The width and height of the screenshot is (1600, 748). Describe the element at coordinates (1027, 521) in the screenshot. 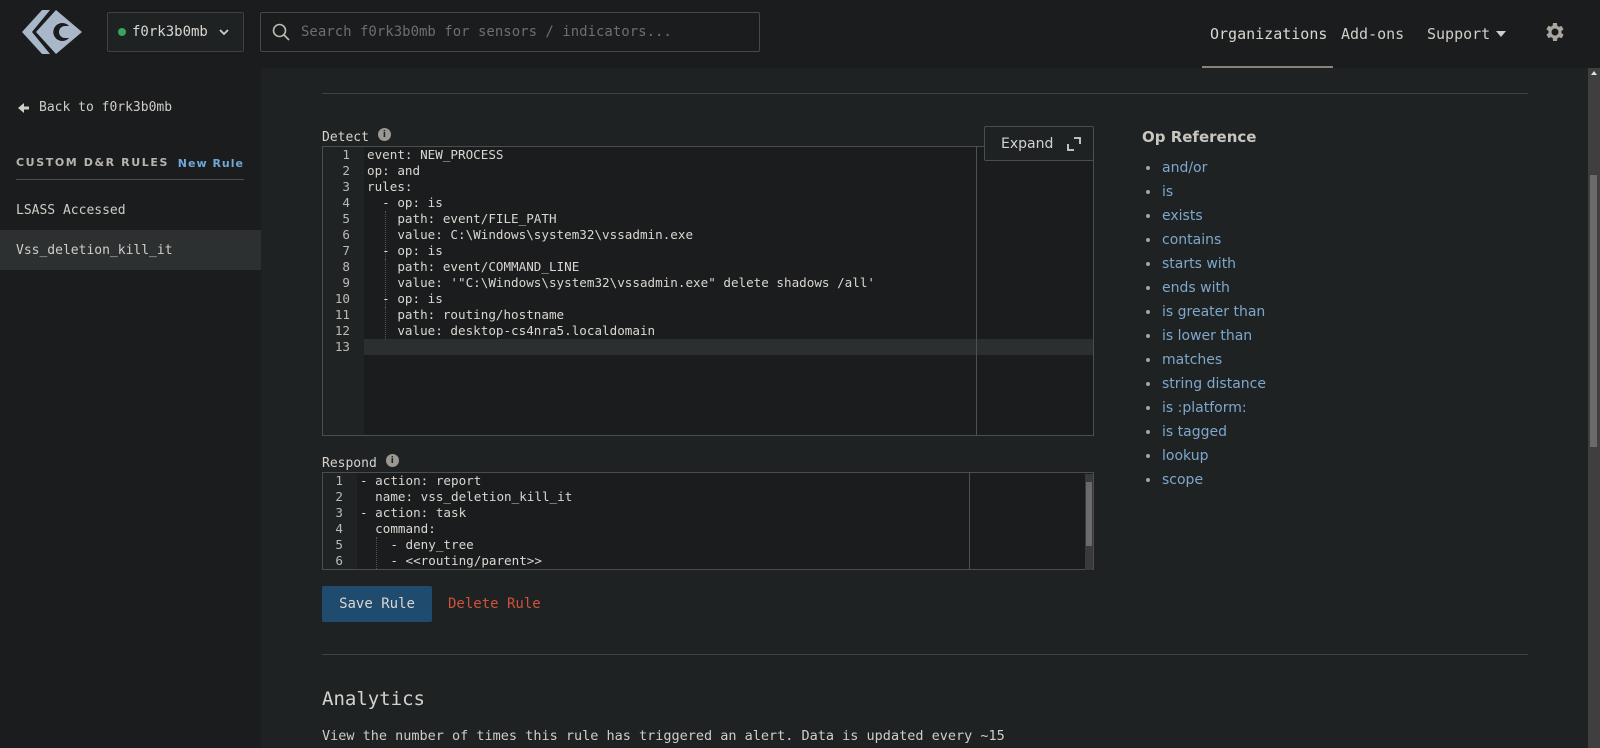

I see `respond-minimap` at that location.